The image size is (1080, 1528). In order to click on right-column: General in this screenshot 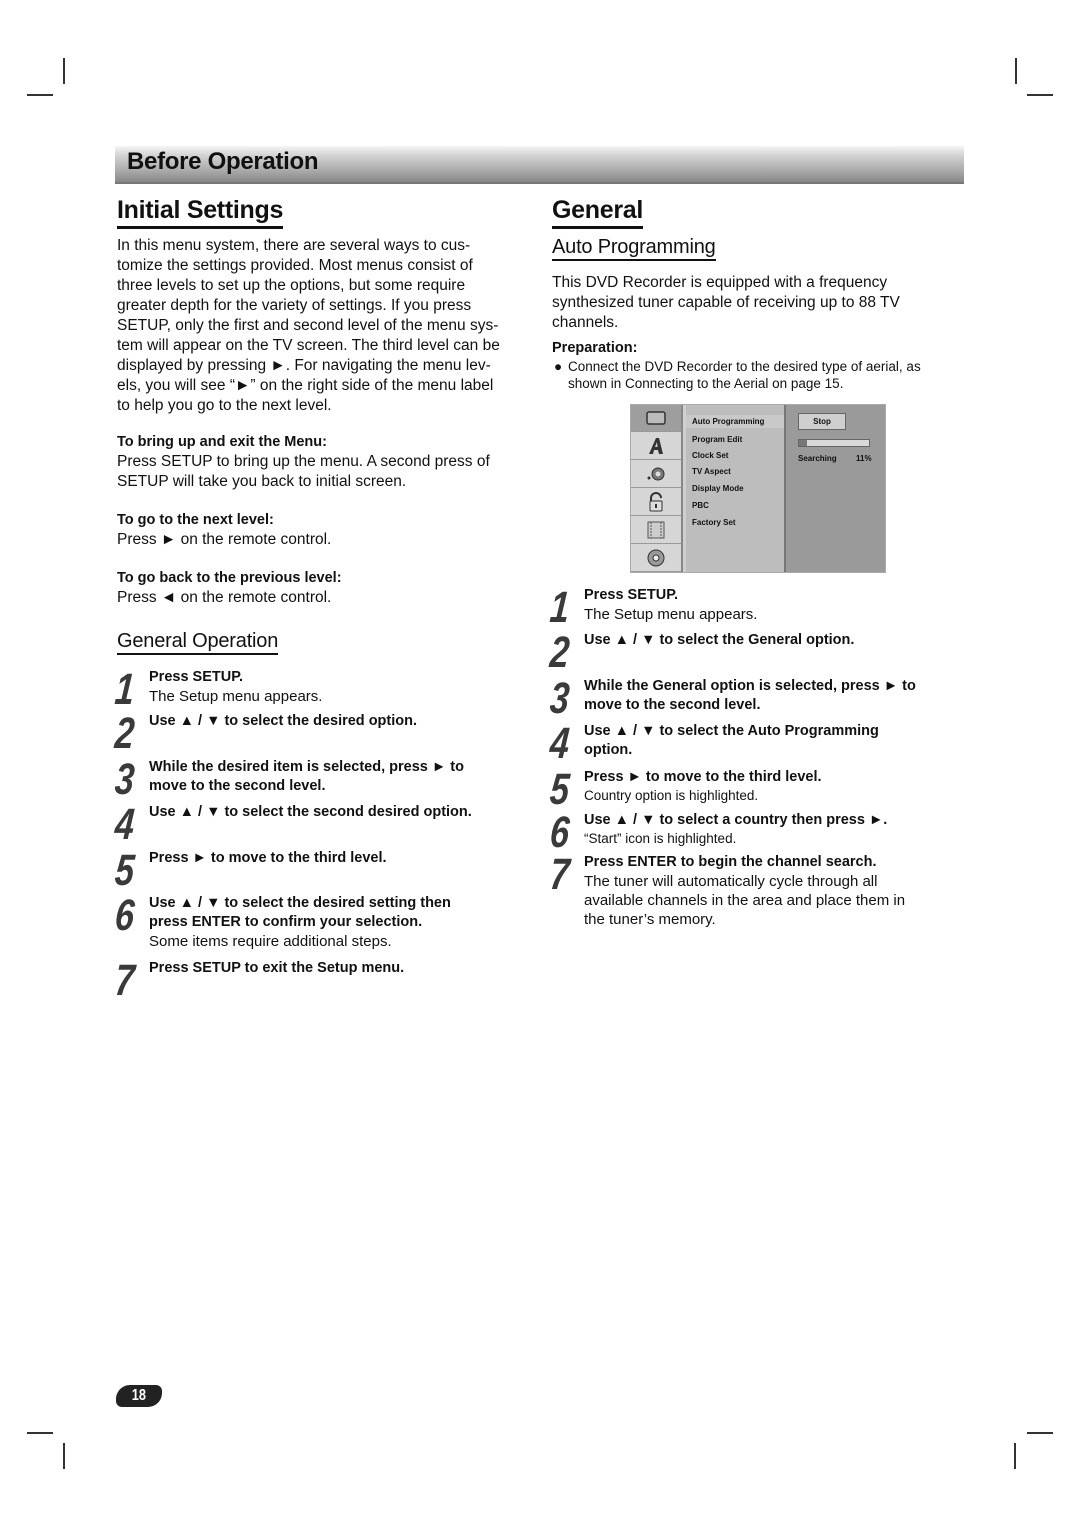, I will do `click(597, 212)`.